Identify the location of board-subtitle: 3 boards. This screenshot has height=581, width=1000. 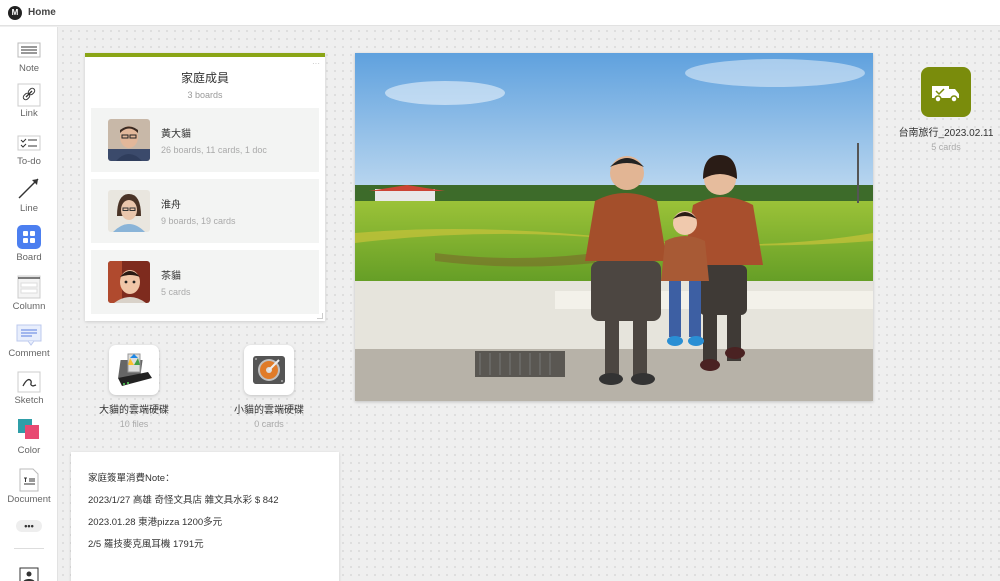
(205, 95).